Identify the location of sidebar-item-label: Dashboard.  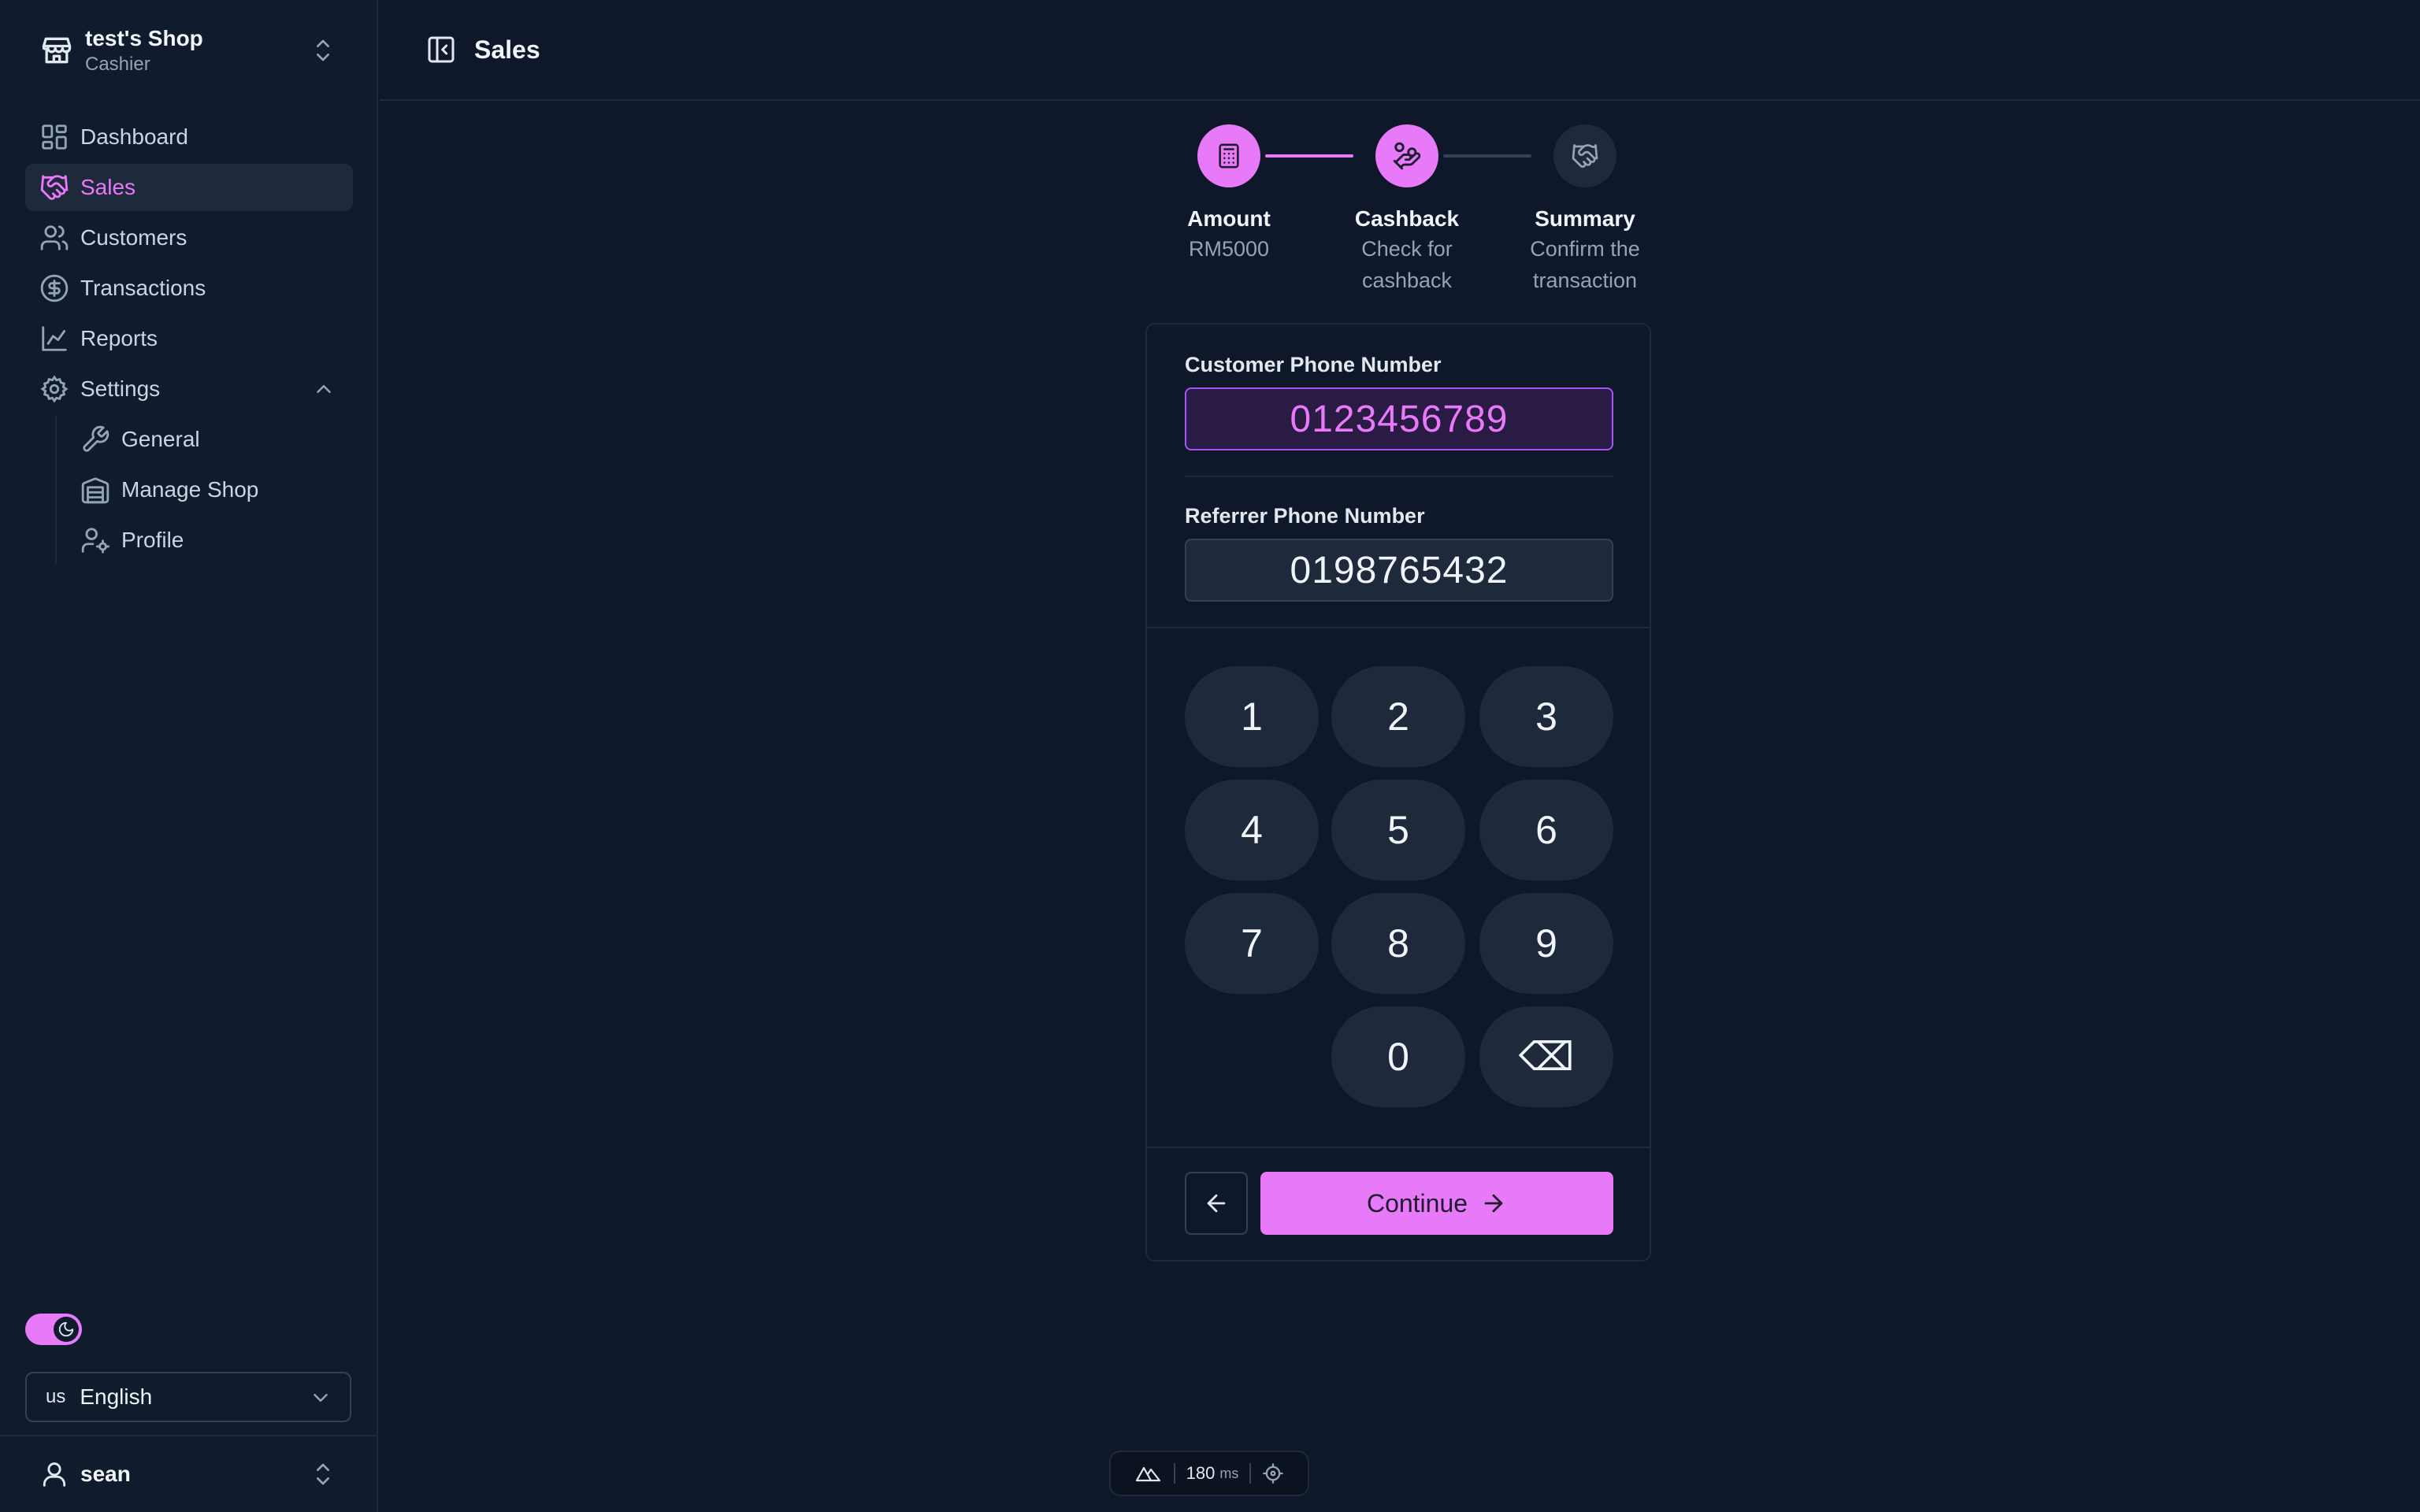
(134, 136).